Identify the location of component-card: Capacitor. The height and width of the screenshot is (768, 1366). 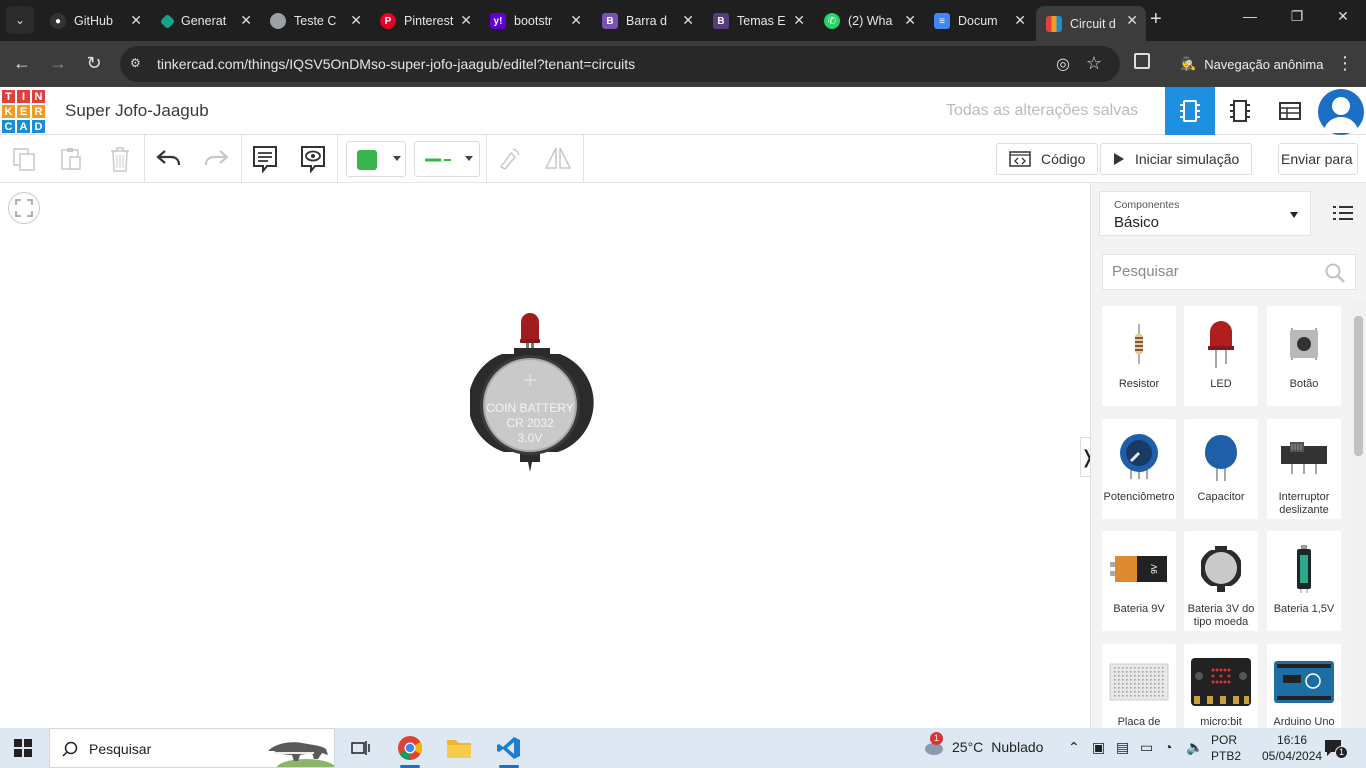
(1221, 469).